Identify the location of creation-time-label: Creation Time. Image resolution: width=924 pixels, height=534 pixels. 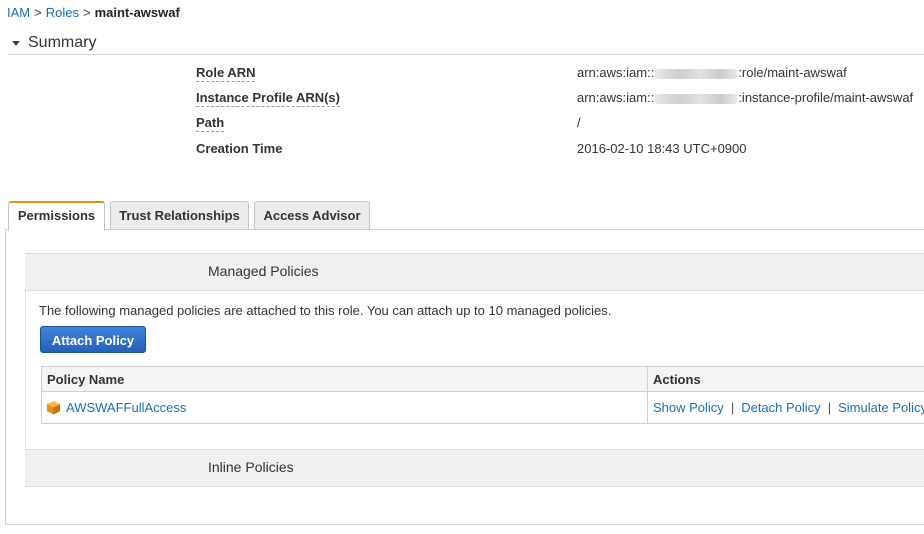
(239, 148).